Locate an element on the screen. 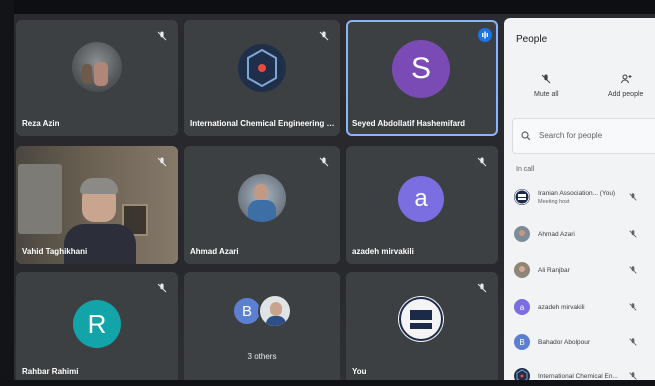 This screenshot has height=386, width=655. participant-tile: Ahmad Azari is located at coordinates (262, 205).